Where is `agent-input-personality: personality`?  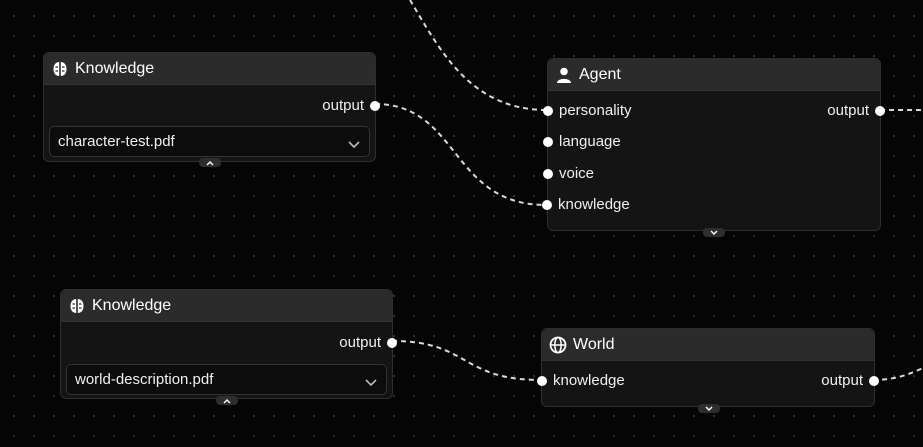
agent-input-personality: personality is located at coordinates (587, 110).